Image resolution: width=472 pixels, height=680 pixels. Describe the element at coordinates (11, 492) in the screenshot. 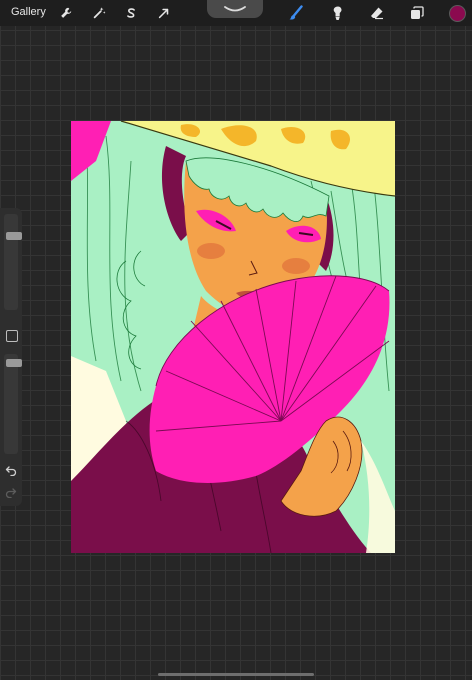

I see `redo-icon` at that location.